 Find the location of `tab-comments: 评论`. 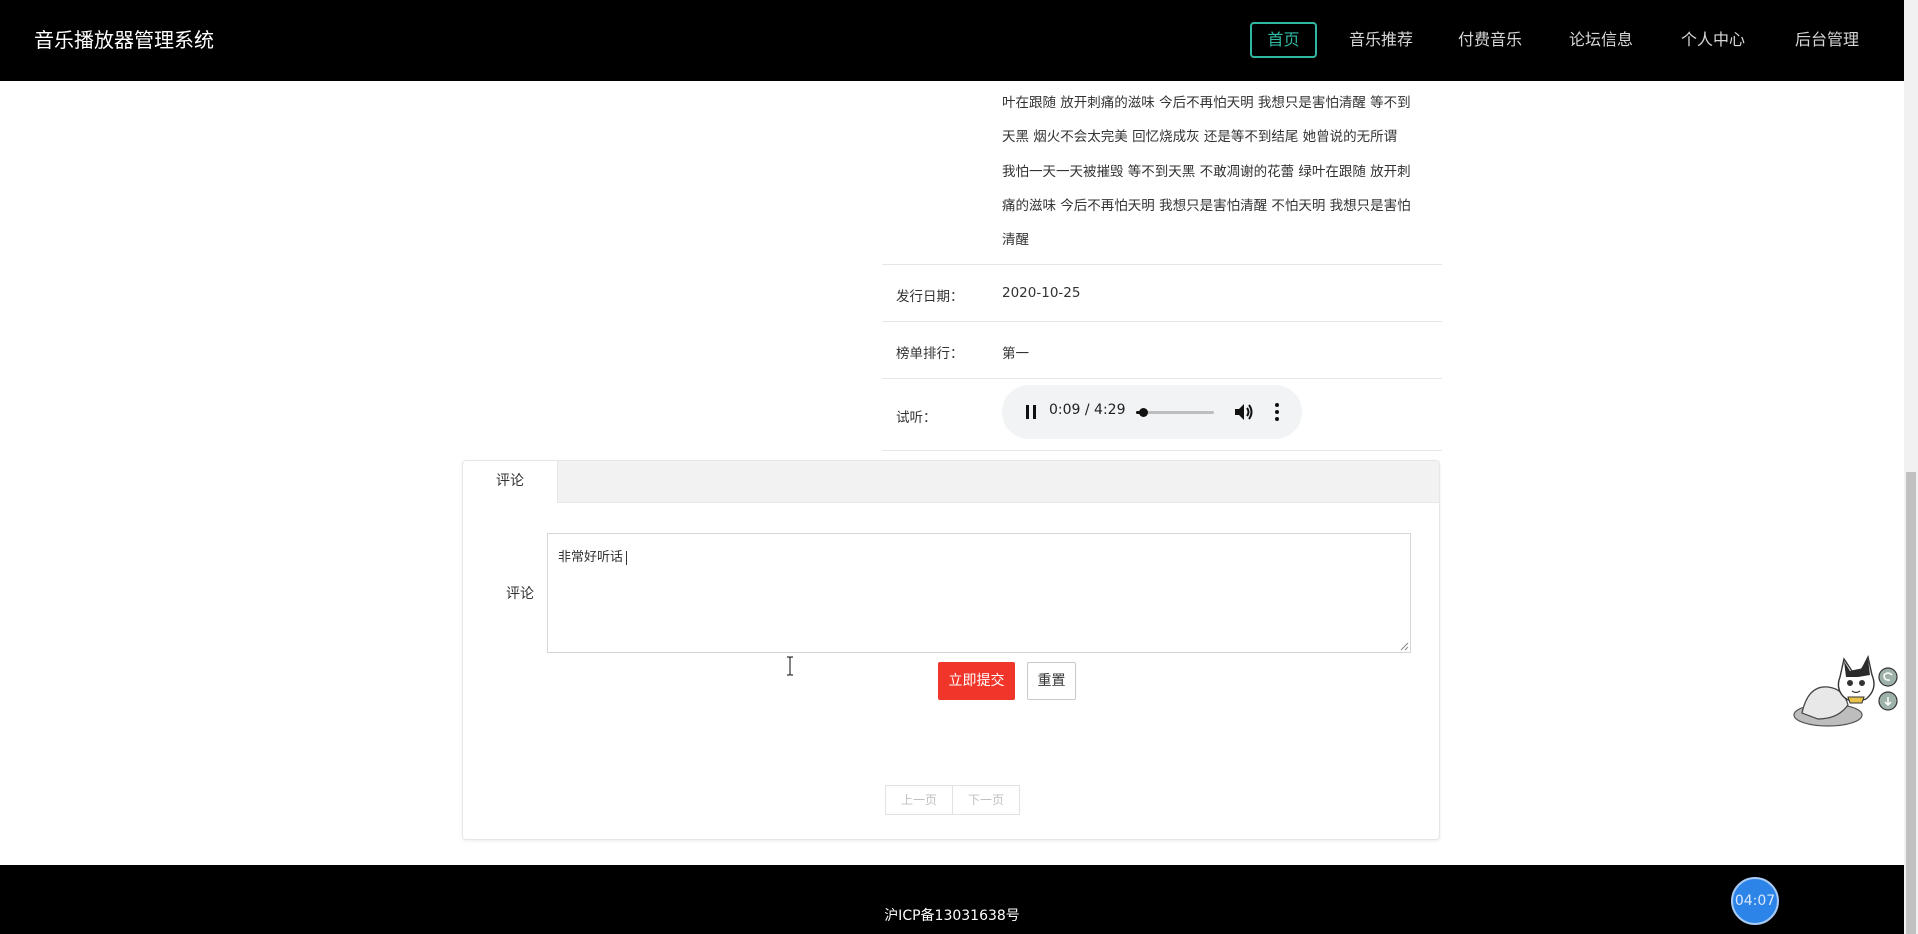

tab-comments: 评论 is located at coordinates (510, 482).